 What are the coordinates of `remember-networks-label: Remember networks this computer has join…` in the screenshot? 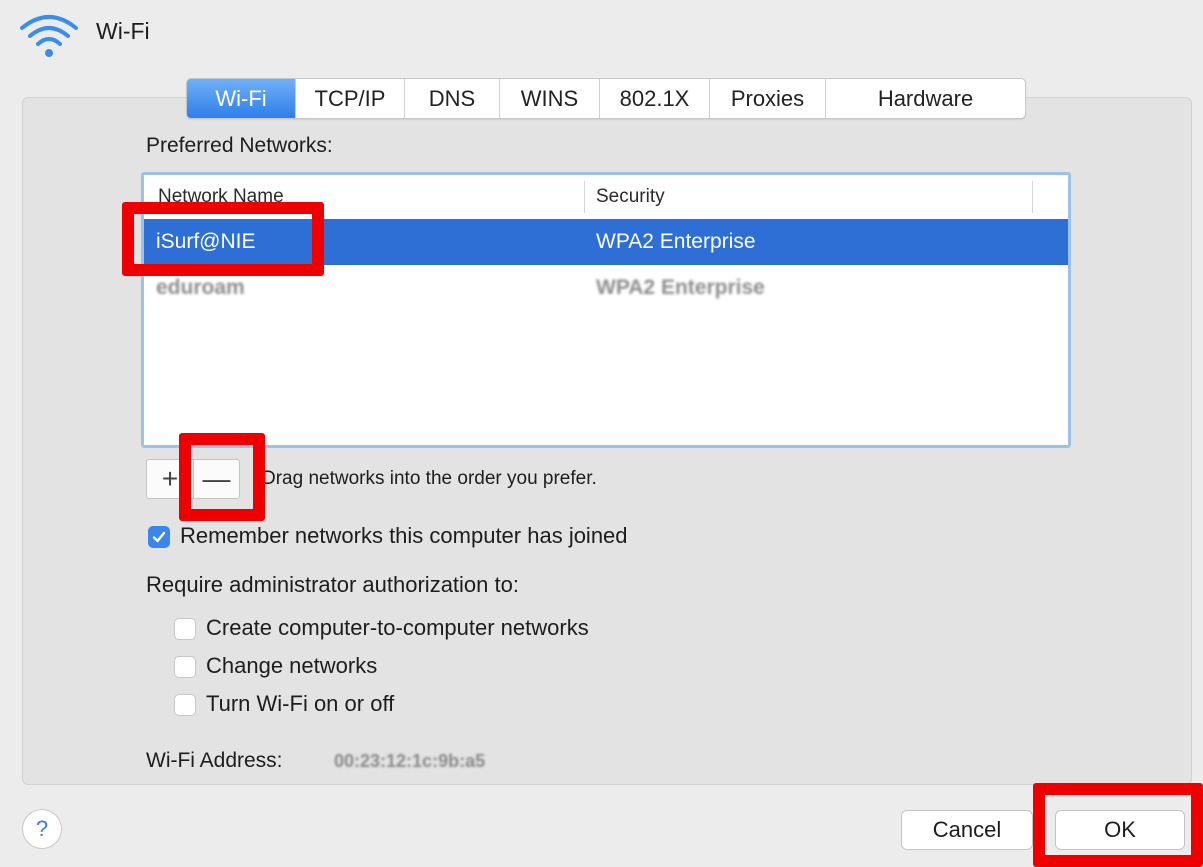 It's located at (404, 536).